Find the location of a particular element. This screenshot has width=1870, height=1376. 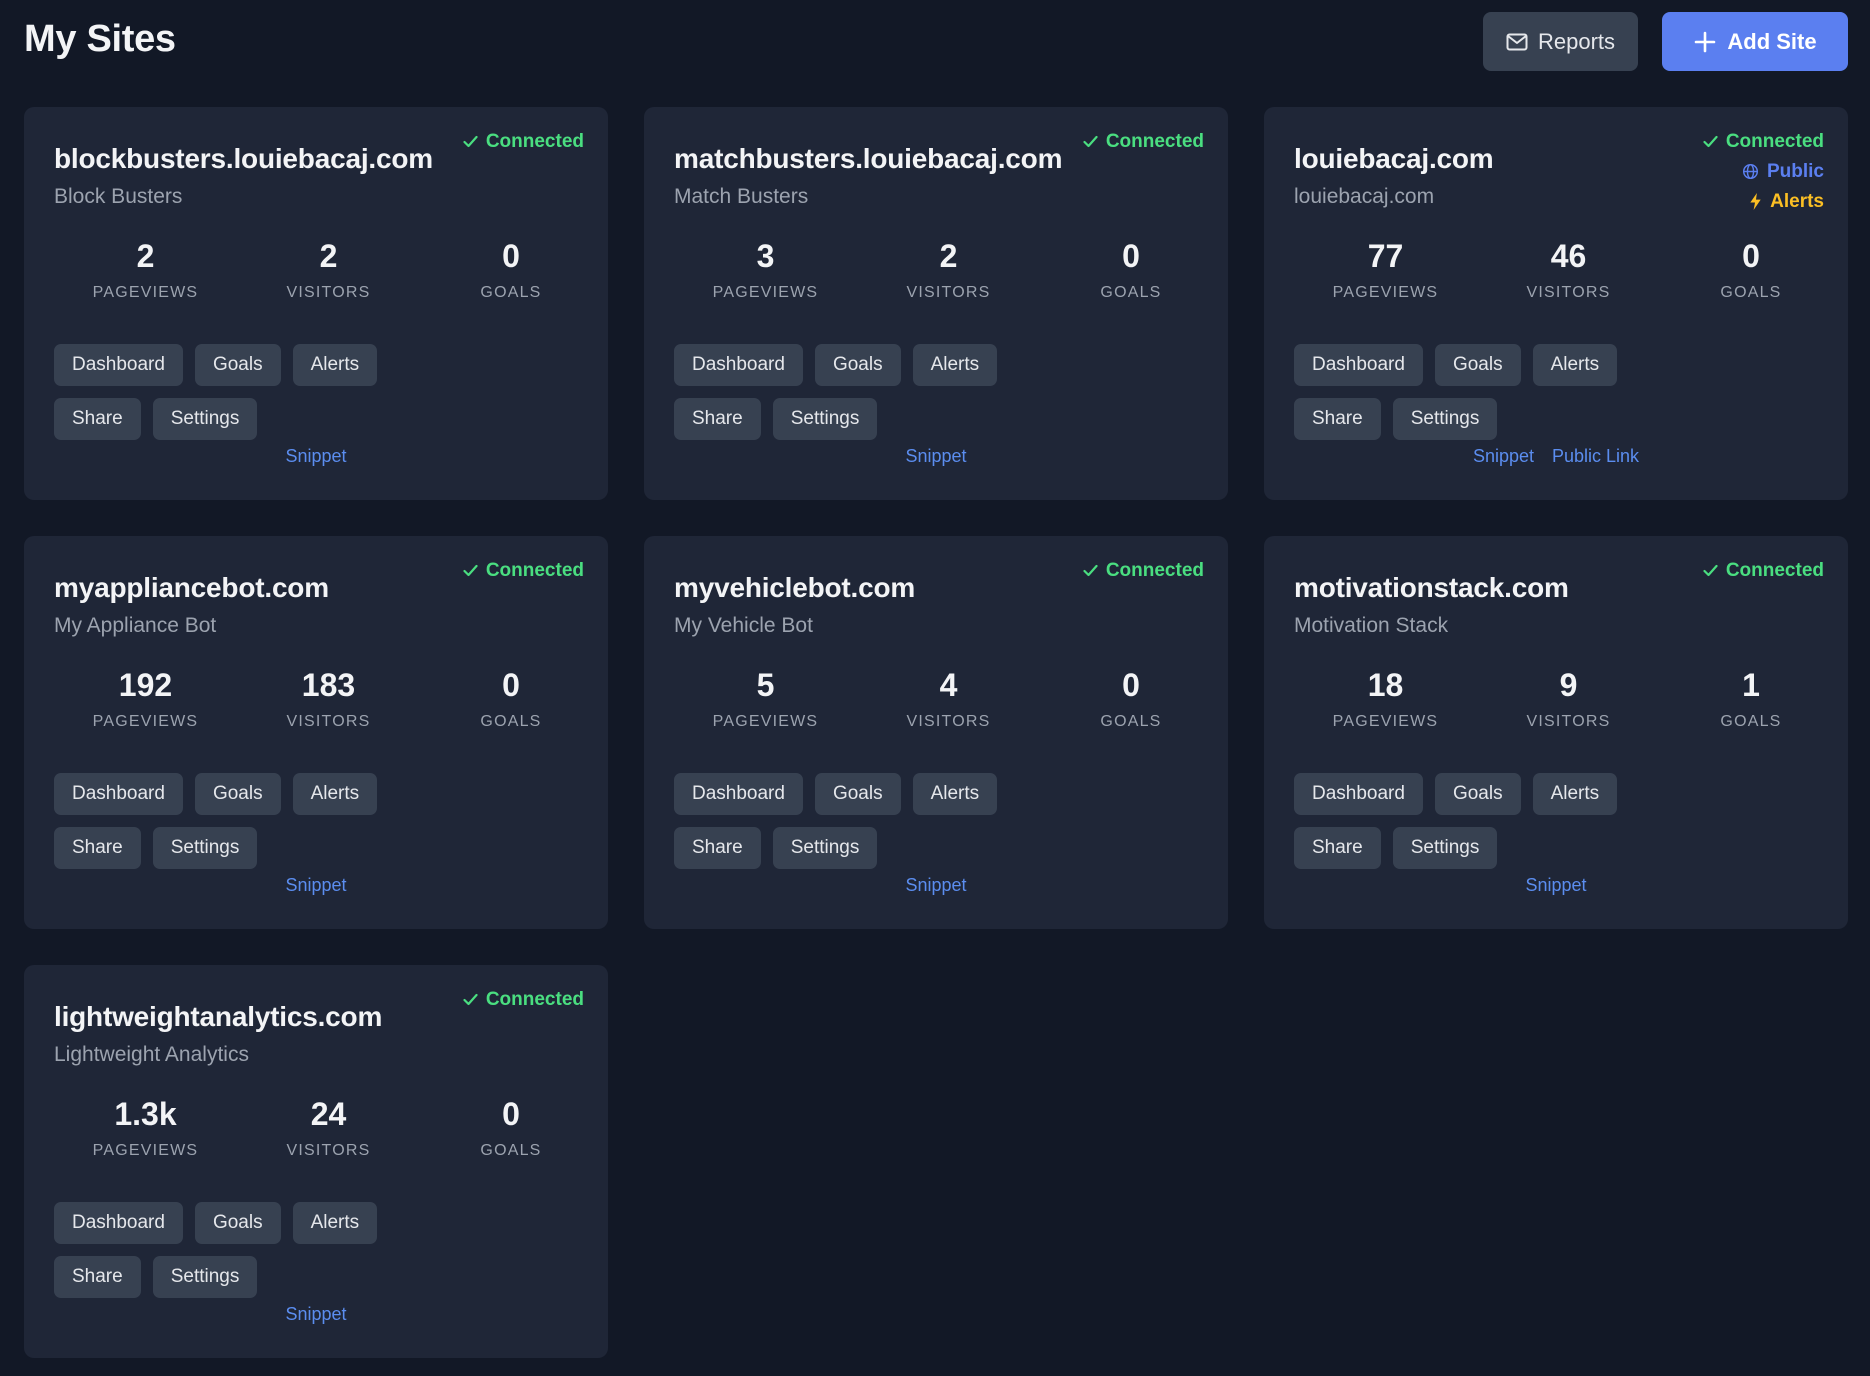

stat-pageviews: 2 PAGEVIEWS is located at coordinates (145, 270).